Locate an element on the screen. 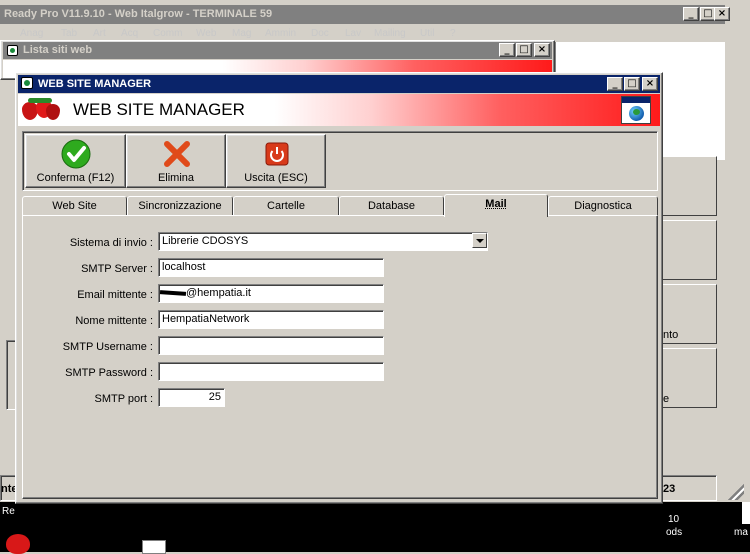 This screenshot has height=554, width=750. side-panel-3: nto is located at coordinates (688, 314).